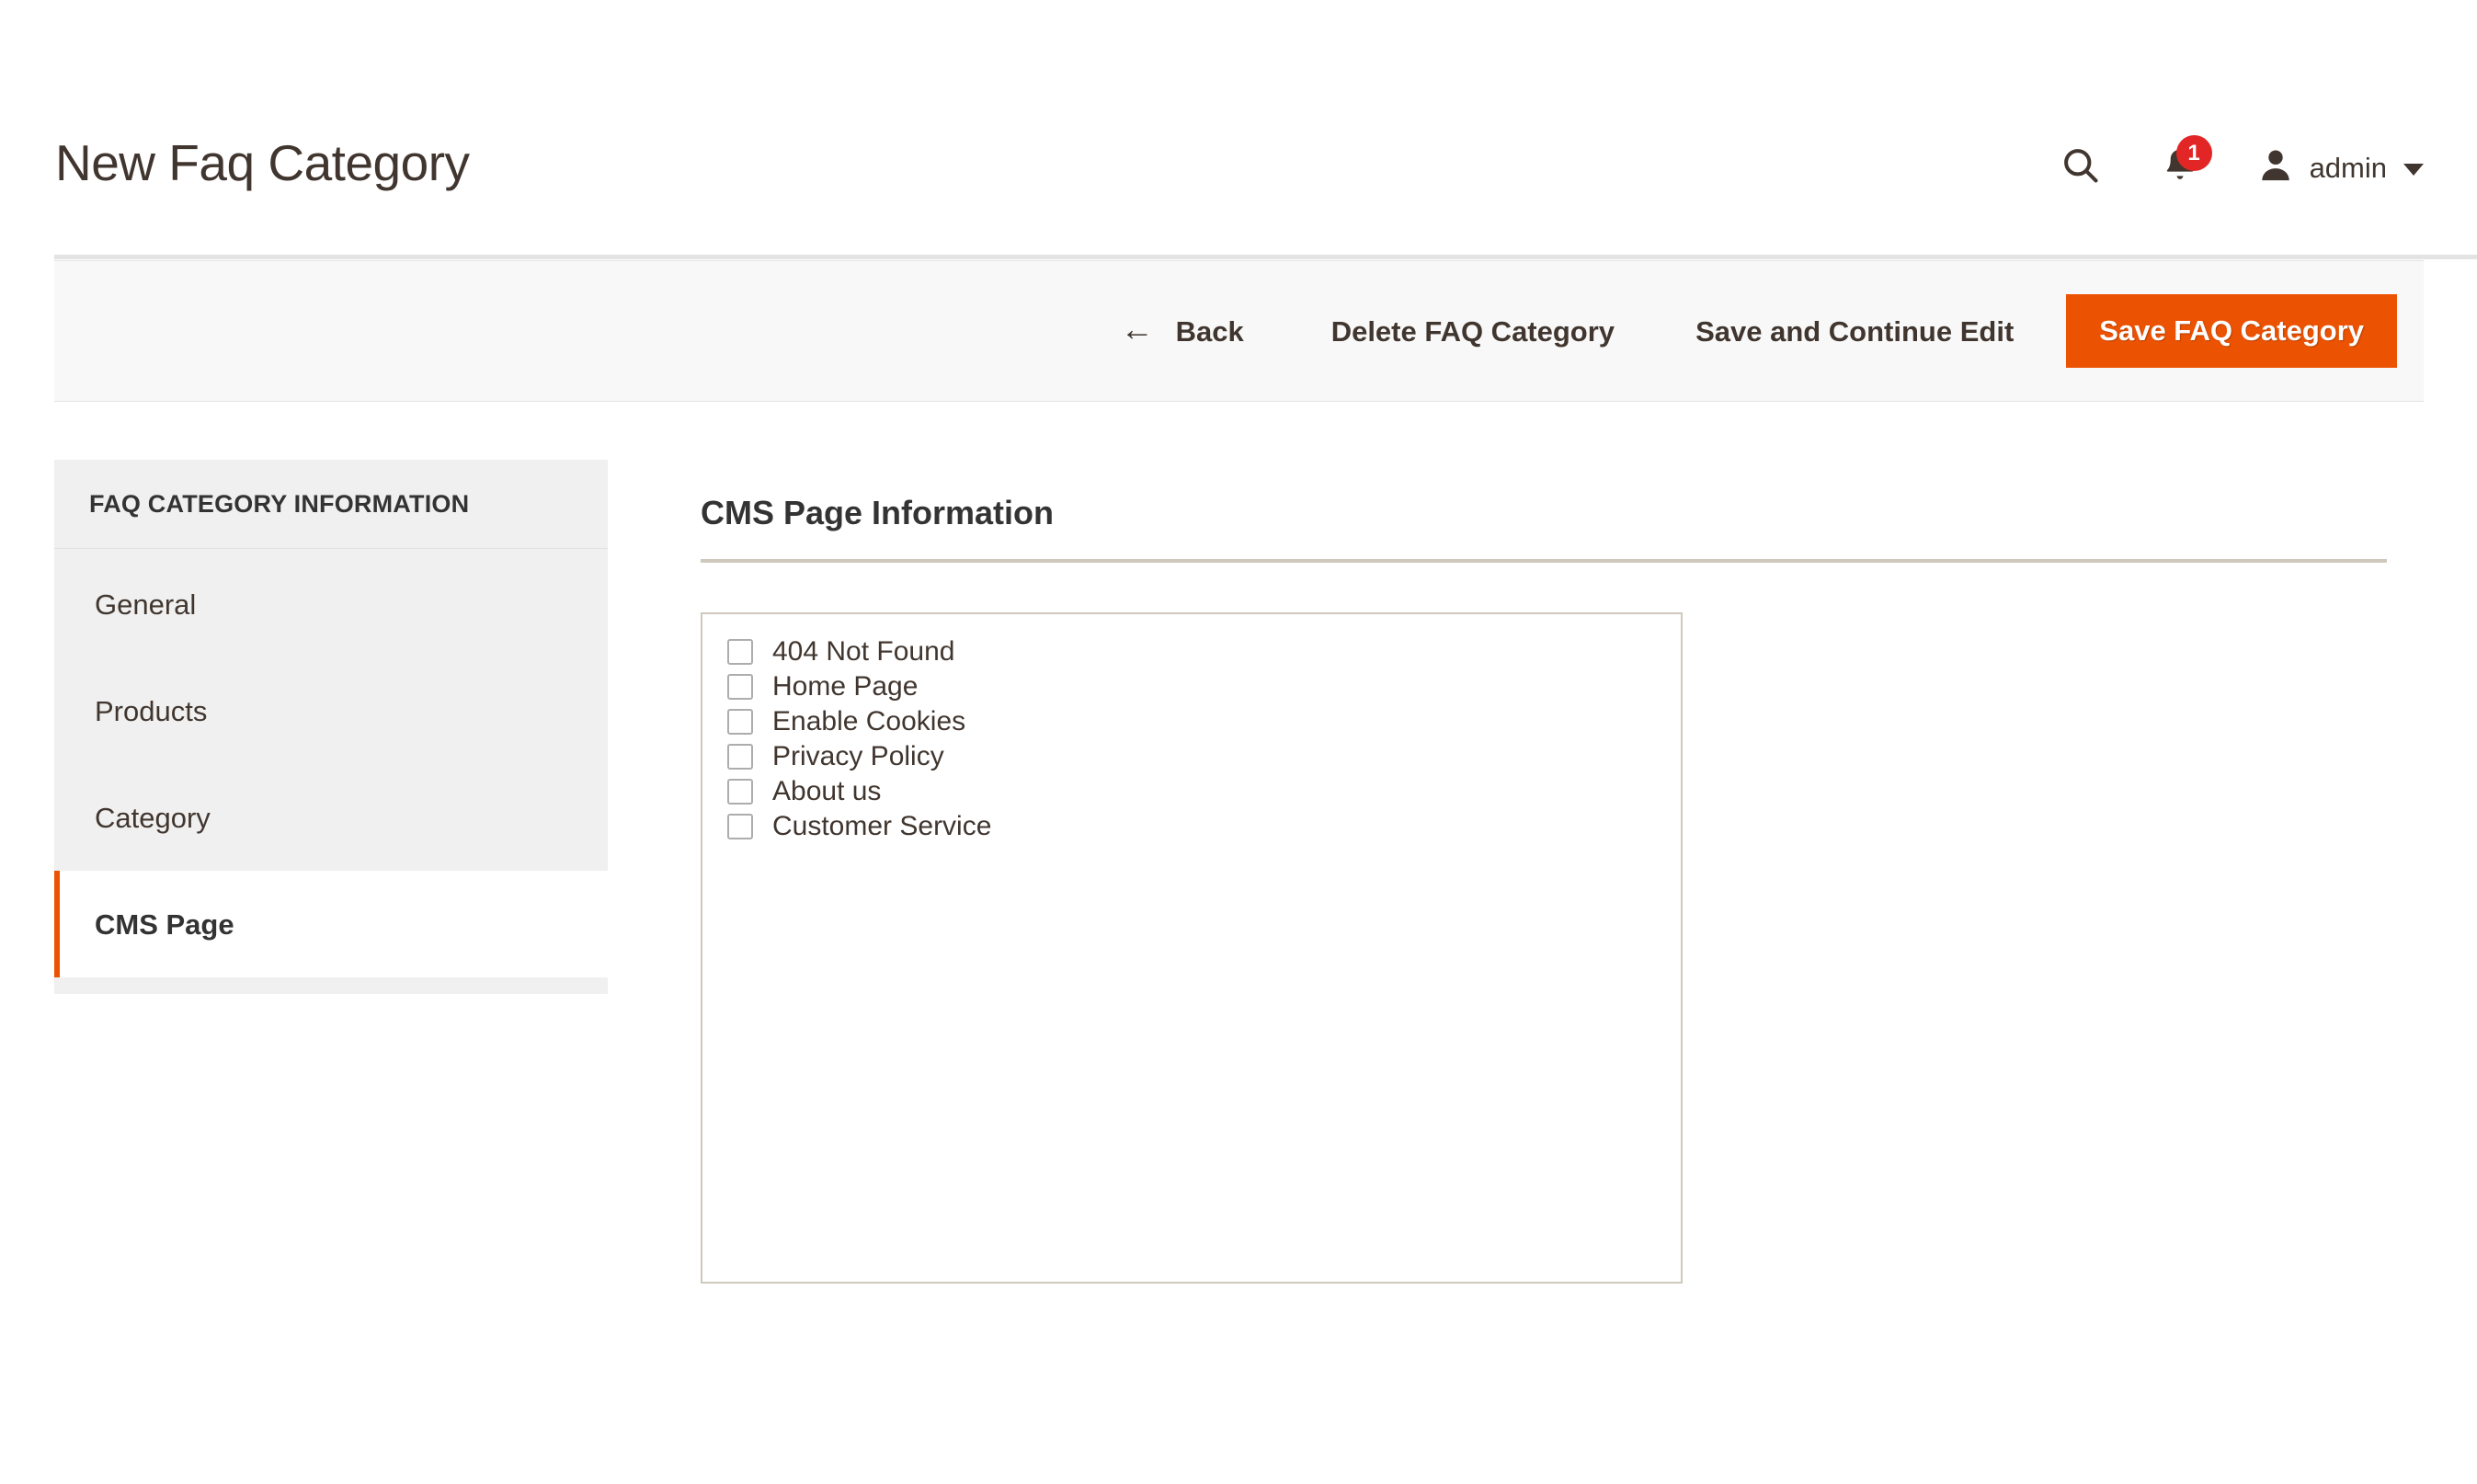 This screenshot has height=1484, width=2477. I want to click on cms-page-label: Privacy Policy, so click(858, 756).